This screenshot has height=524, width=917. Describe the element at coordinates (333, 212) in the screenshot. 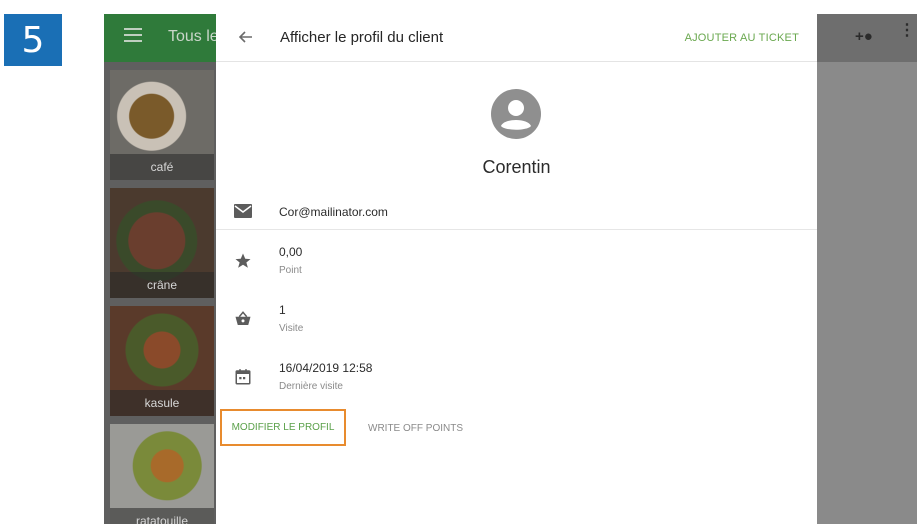

I see `email-value: Cor@mailinator.com` at that location.